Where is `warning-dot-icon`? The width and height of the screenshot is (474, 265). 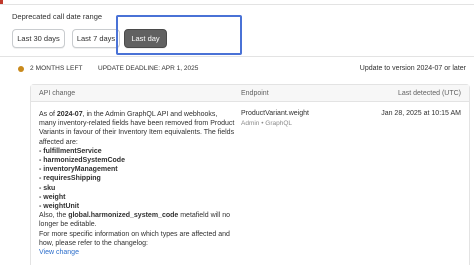
warning-dot-icon is located at coordinates (21, 69).